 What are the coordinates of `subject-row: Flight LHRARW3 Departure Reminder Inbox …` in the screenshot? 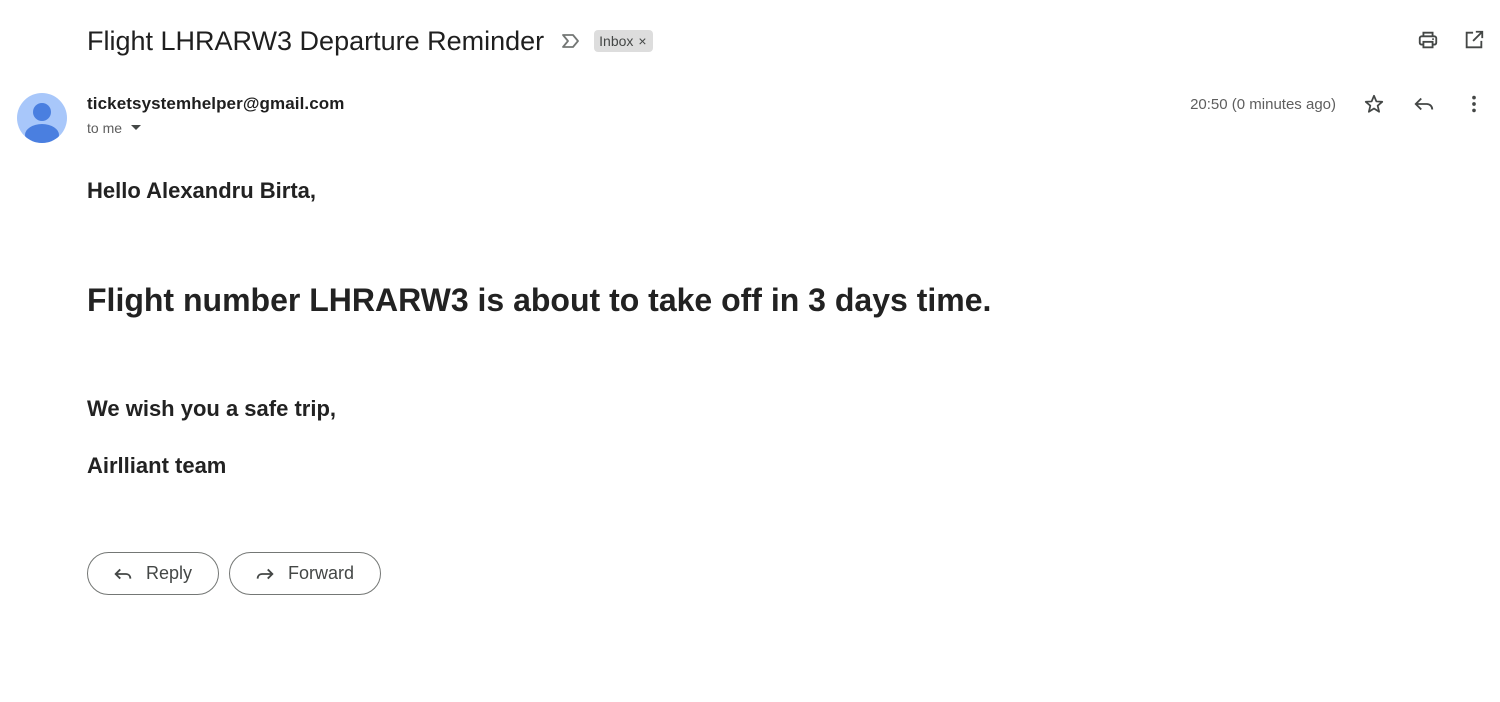 It's located at (370, 41).